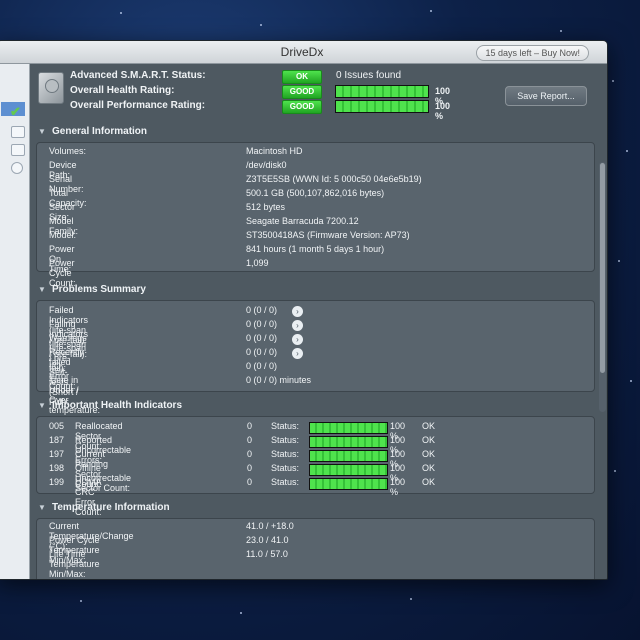 Image resolution: width=640 pixels, height=640 pixels. Describe the element at coordinates (57, 426) in the screenshot. I see `attribute-id: 005` at that location.